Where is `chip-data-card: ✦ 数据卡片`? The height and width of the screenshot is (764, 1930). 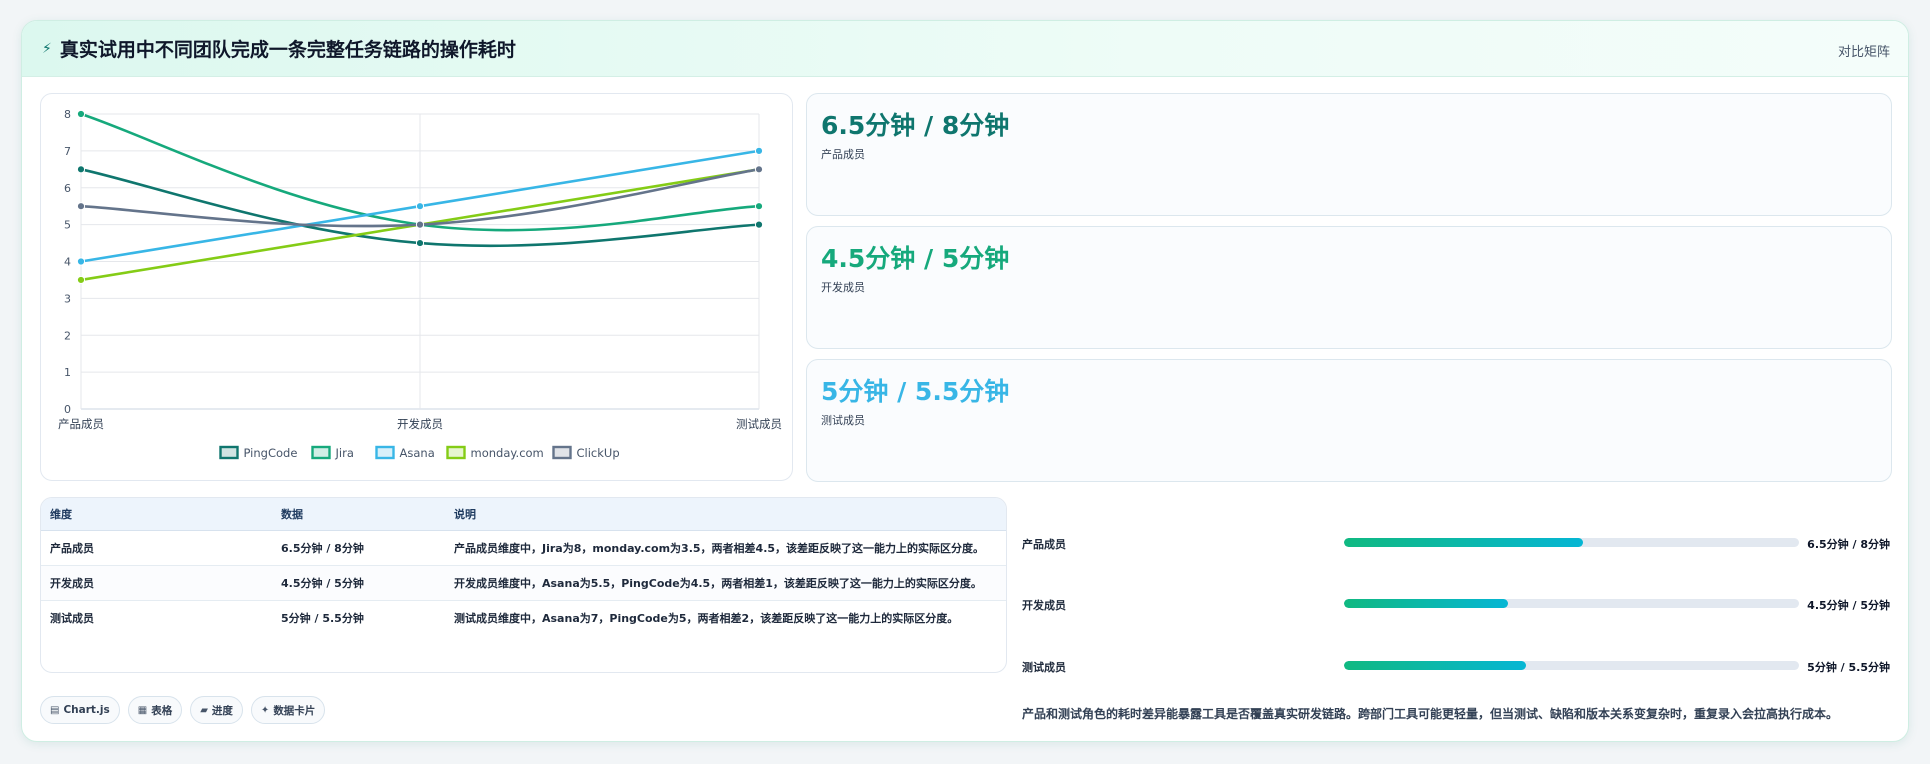 chip-data-card: ✦ 数据卡片 is located at coordinates (288, 710).